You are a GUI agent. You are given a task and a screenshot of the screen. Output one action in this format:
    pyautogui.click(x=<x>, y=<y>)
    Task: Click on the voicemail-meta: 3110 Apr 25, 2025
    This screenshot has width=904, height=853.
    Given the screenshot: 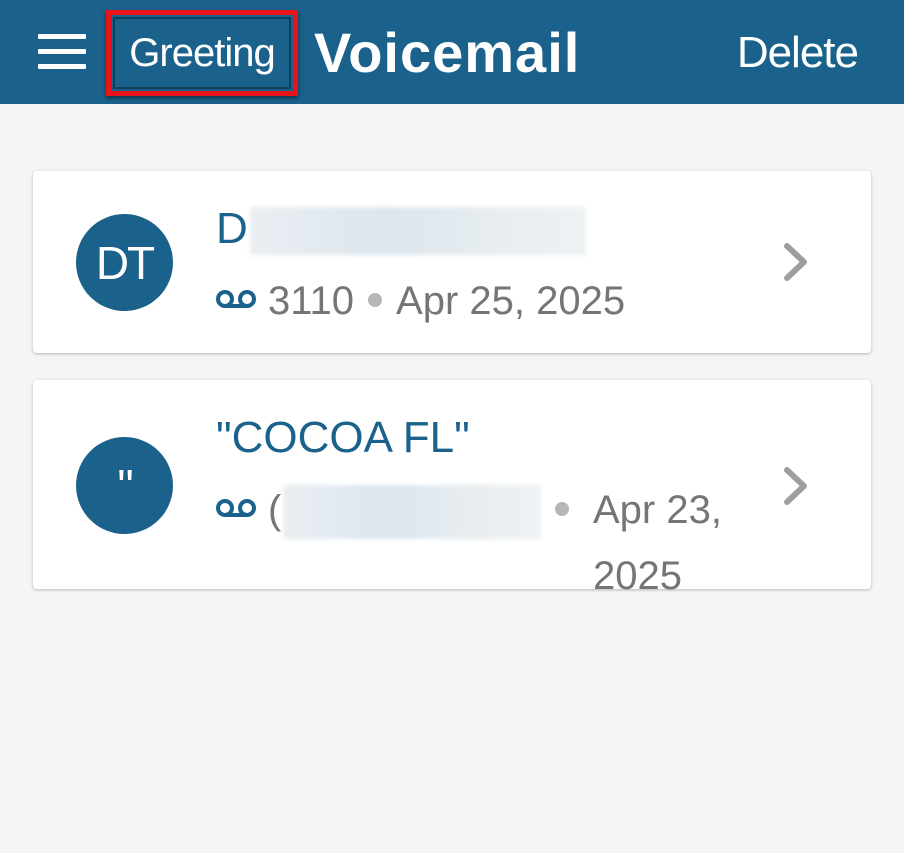 What is the action you would take?
    pyautogui.click(x=420, y=301)
    